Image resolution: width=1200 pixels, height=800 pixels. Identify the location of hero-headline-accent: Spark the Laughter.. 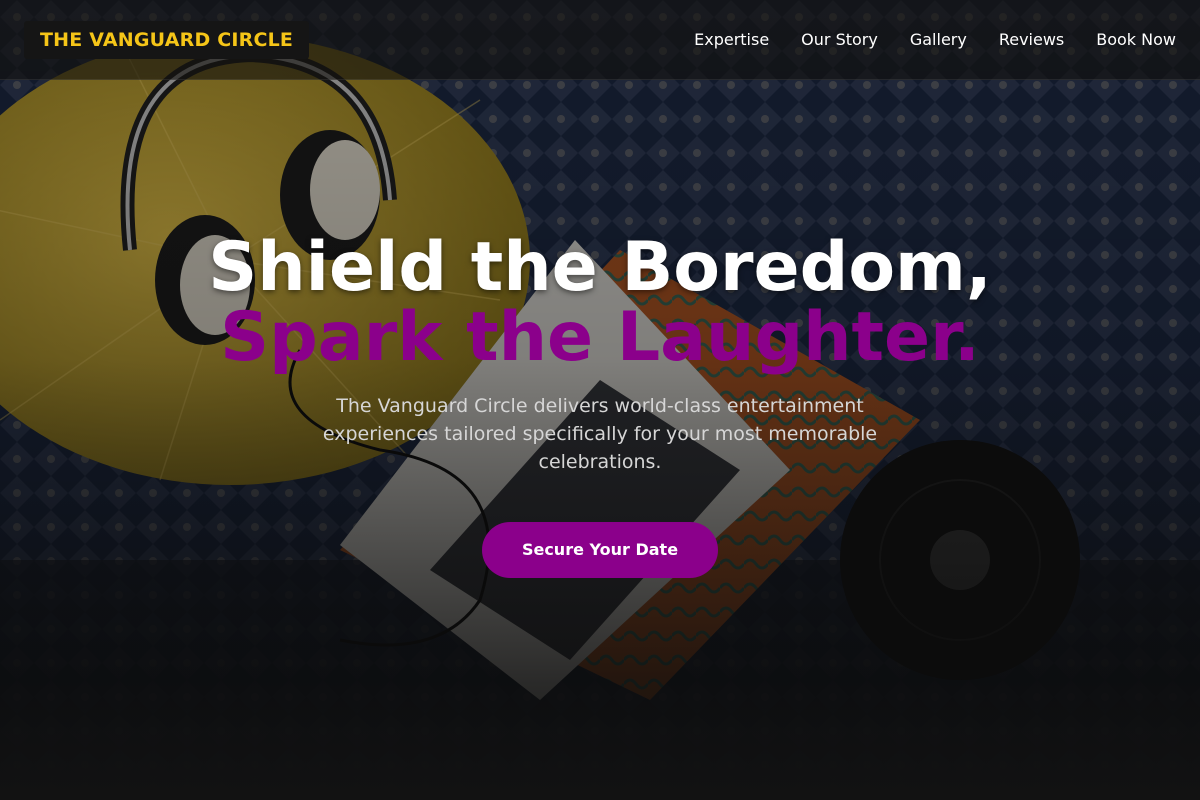
(600, 337).